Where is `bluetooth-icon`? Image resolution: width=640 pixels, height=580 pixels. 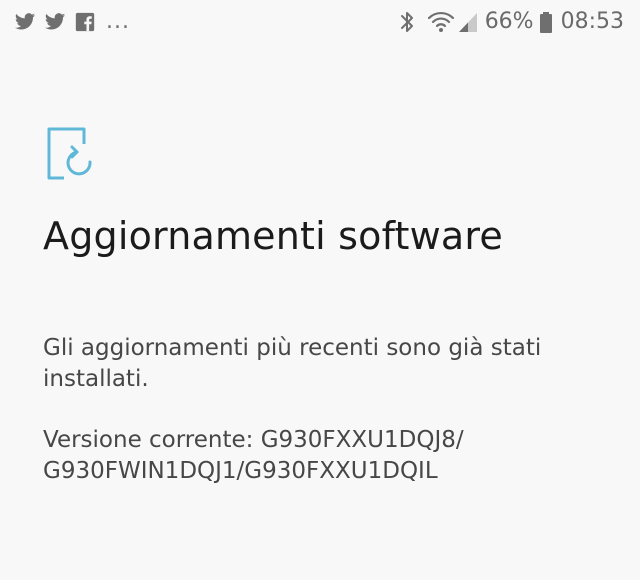 bluetooth-icon is located at coordinates (406, 22).